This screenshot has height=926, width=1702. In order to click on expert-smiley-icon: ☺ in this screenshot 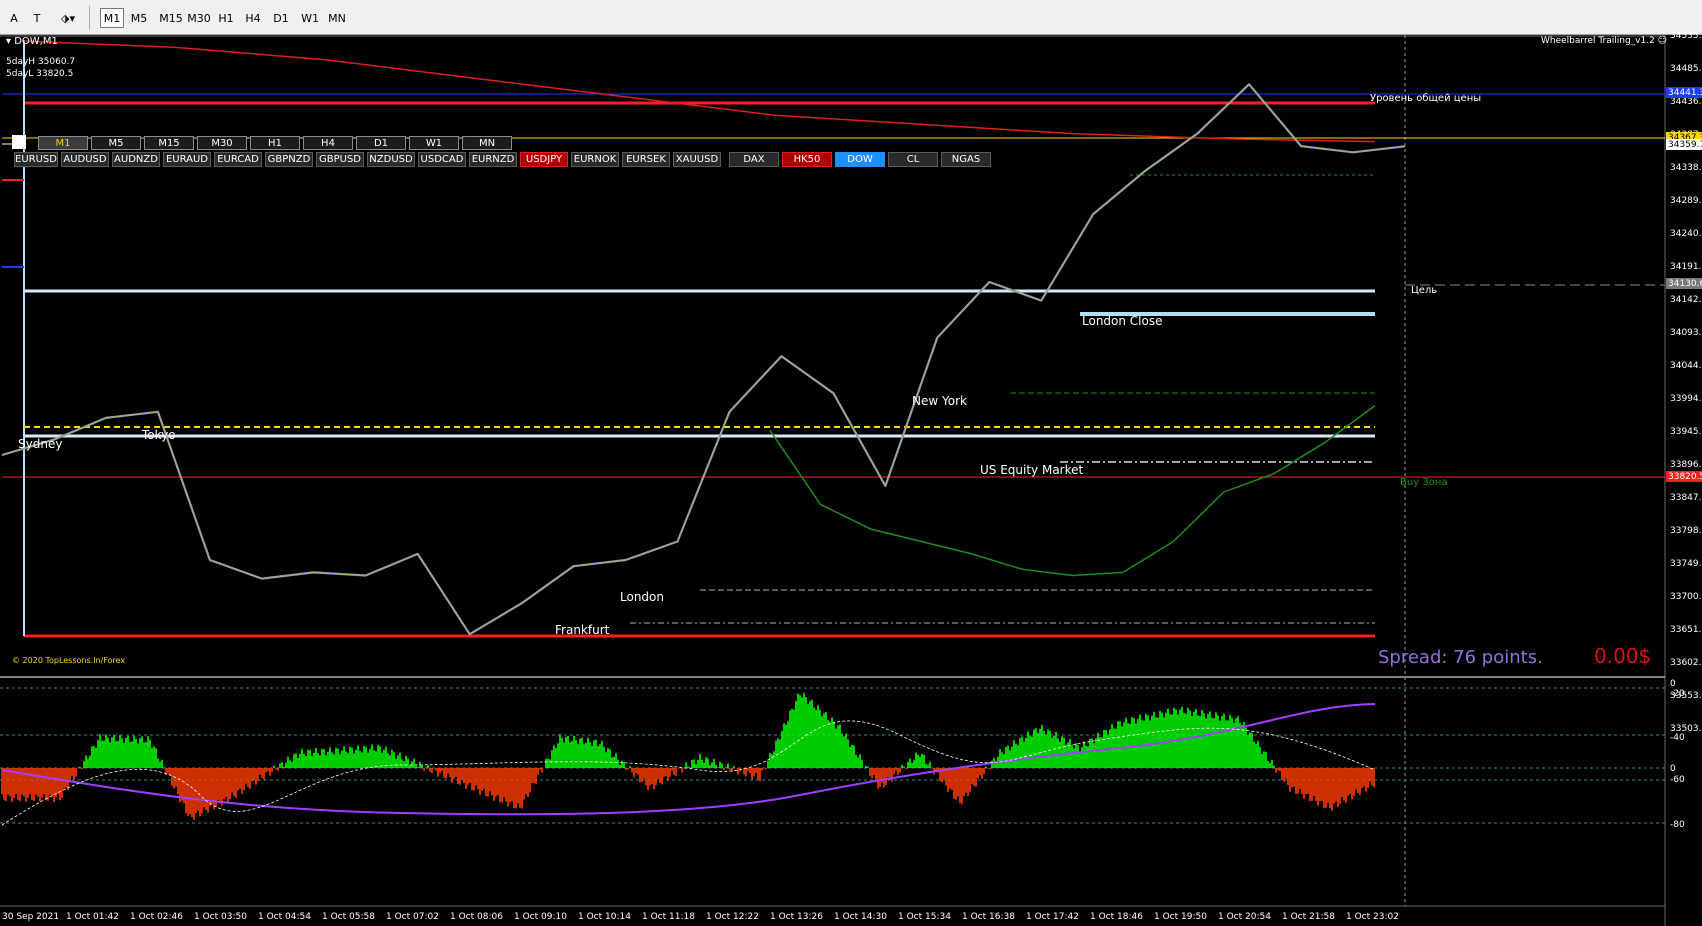, I will do `click(1662, 41)`.